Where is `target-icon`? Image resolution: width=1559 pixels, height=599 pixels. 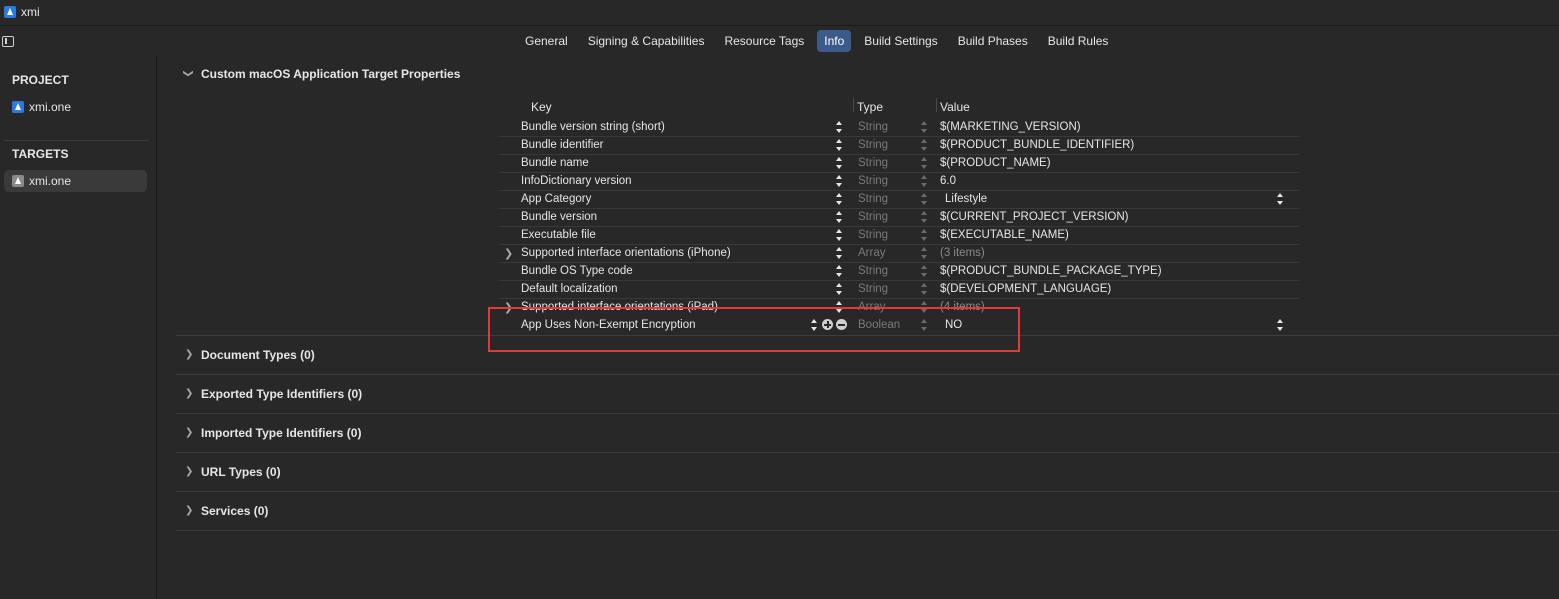 target-icon is located at coordinates (18, 181).